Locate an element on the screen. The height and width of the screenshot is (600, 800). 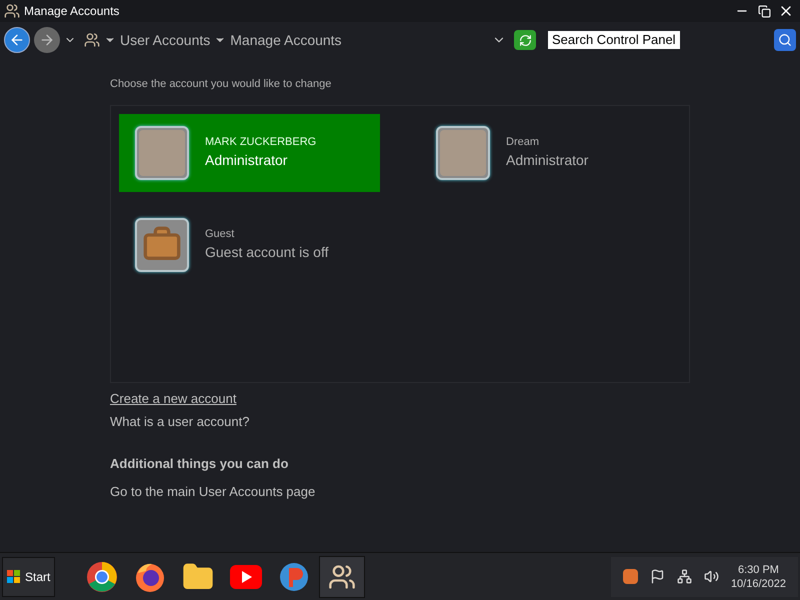
account-tile: MARK ZUCKERBERG Administrator is located at coordinates (249, 153).